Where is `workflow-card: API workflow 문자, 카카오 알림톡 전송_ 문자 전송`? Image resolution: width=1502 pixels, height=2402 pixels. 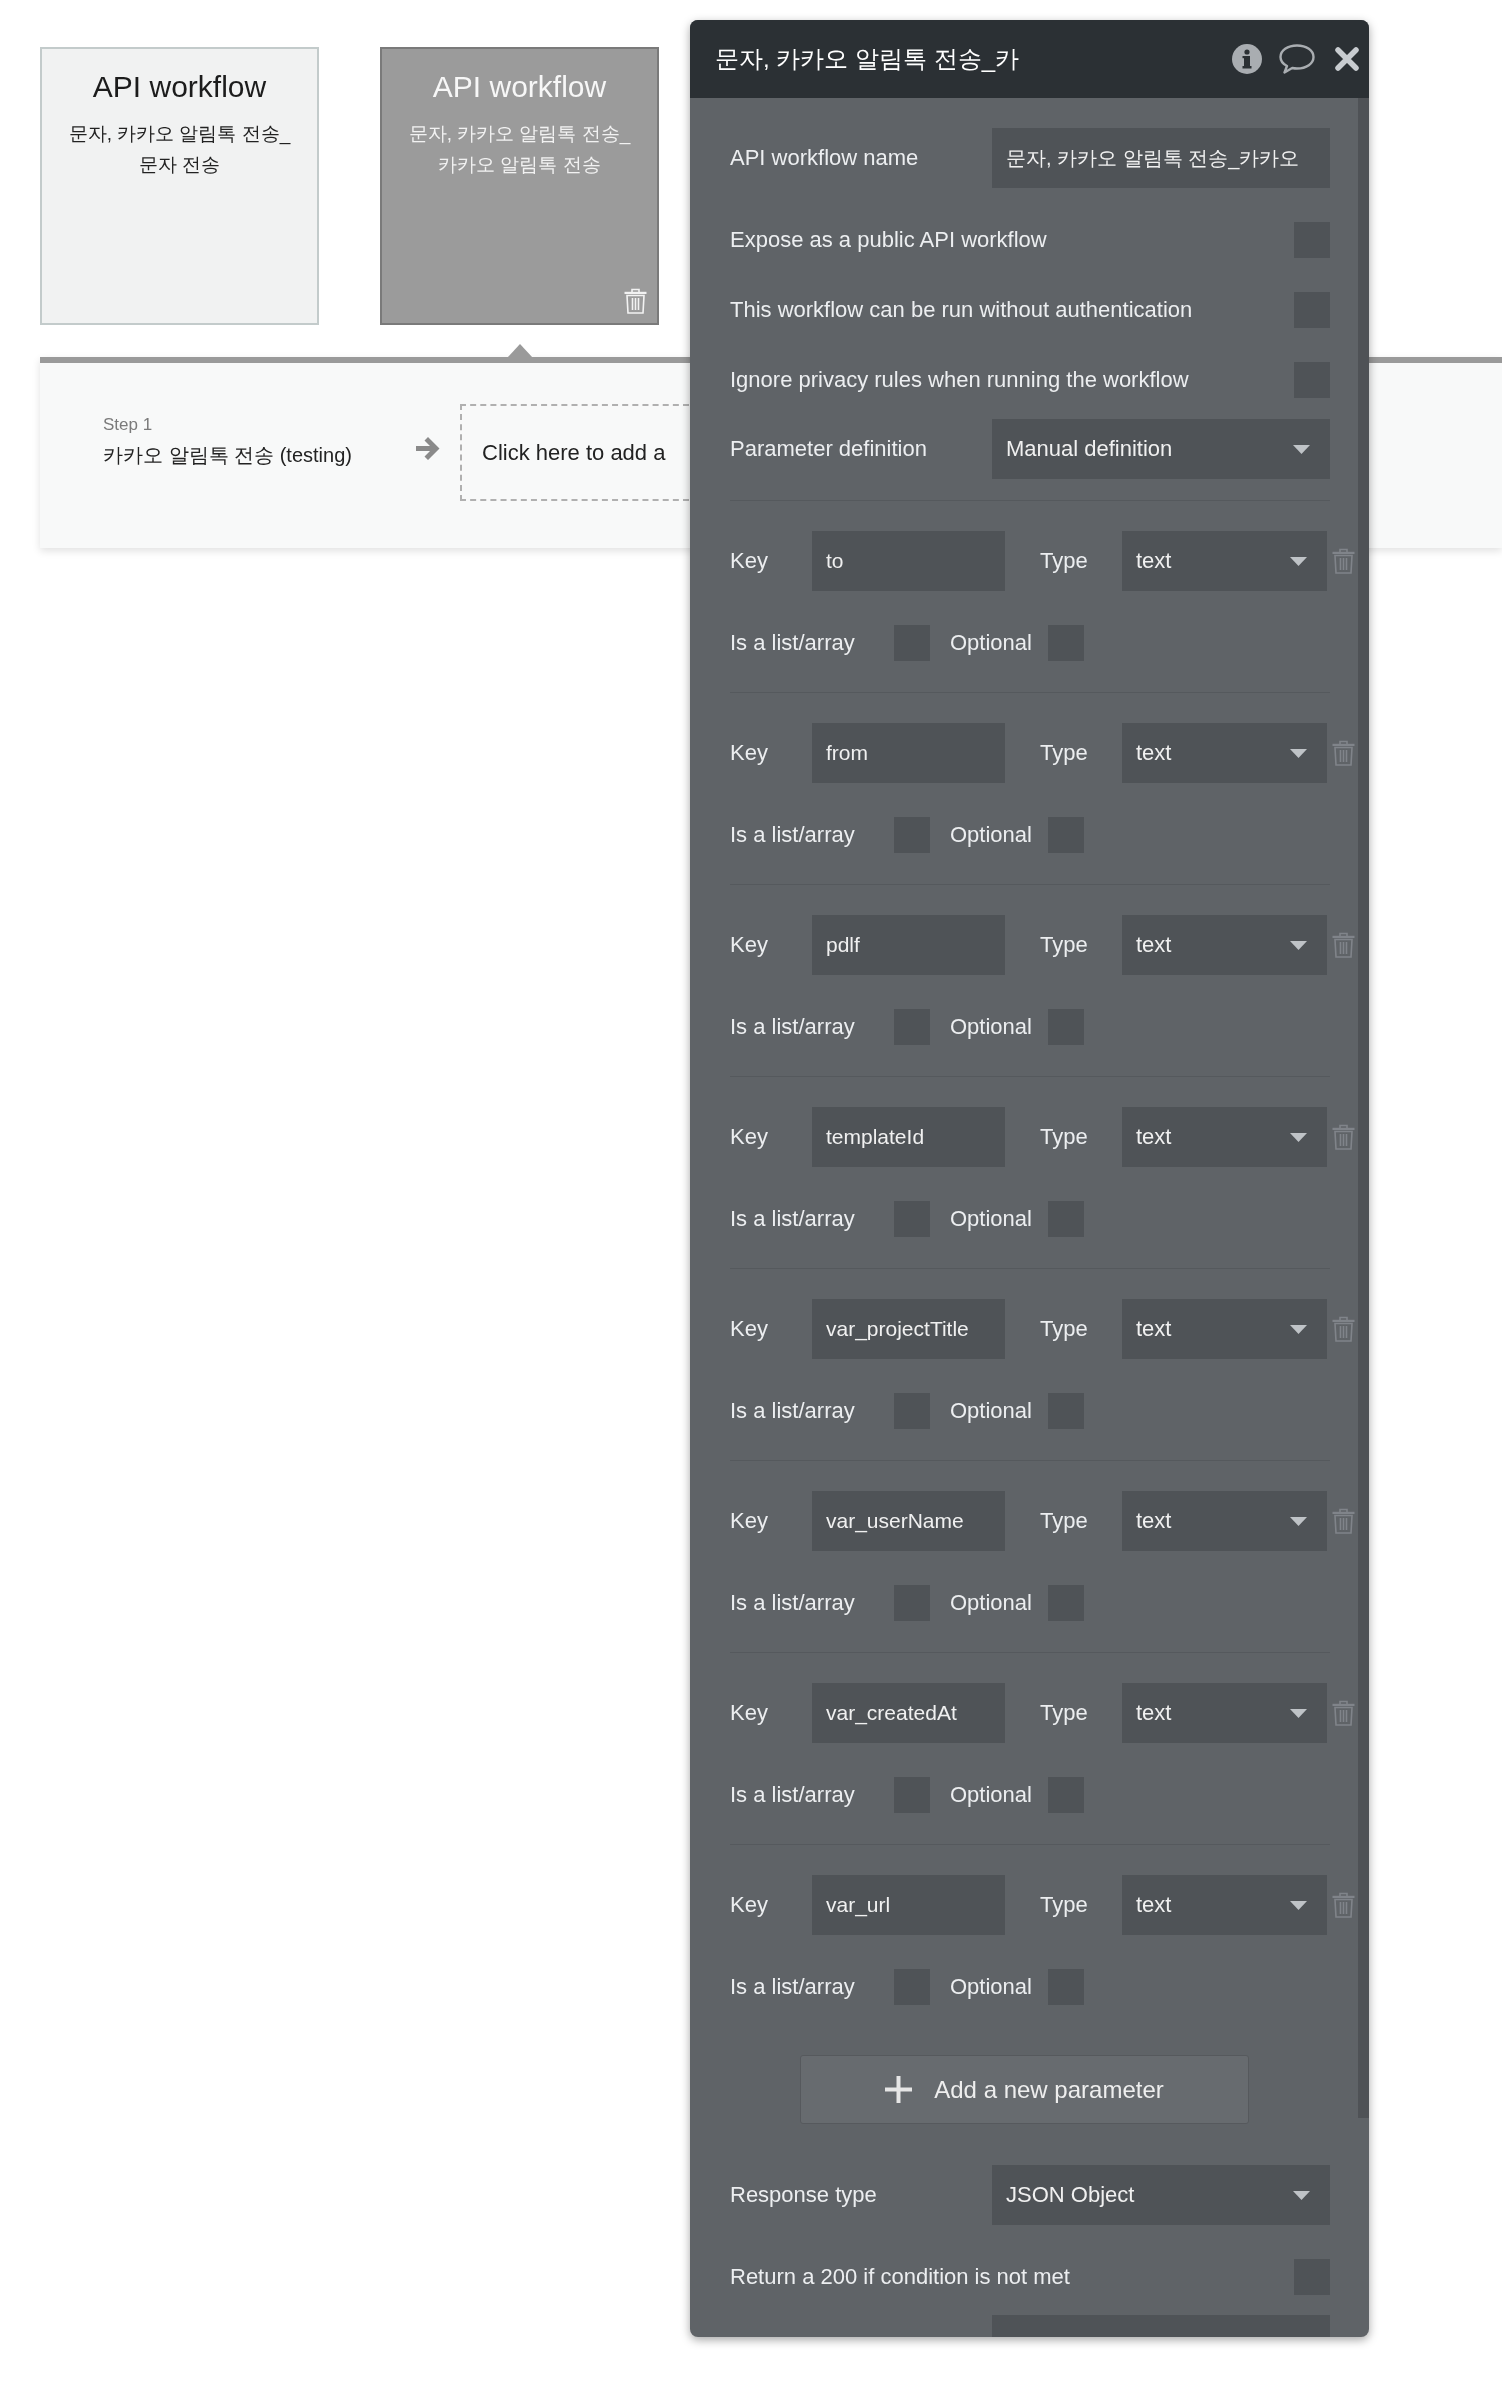
workflow-card: API workflow 문자, 카카오 알림톡 전송_ 문자 전송 is located at coordinates (179, 186).